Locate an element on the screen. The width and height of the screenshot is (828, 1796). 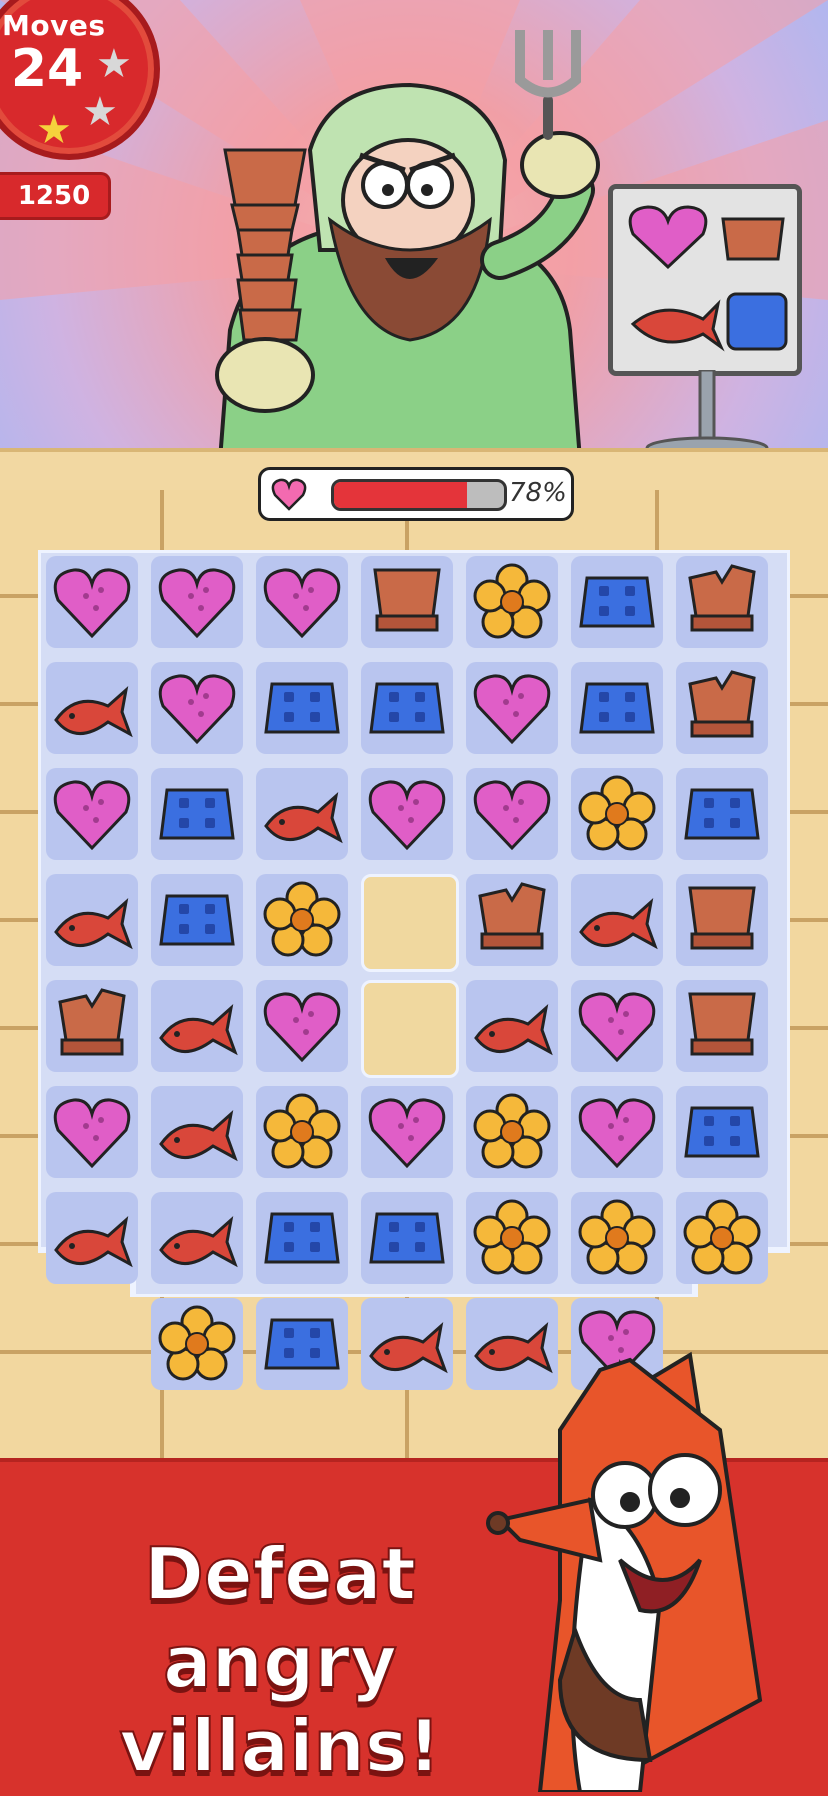
moves-label: Moves is located at coordinates (54, 25).